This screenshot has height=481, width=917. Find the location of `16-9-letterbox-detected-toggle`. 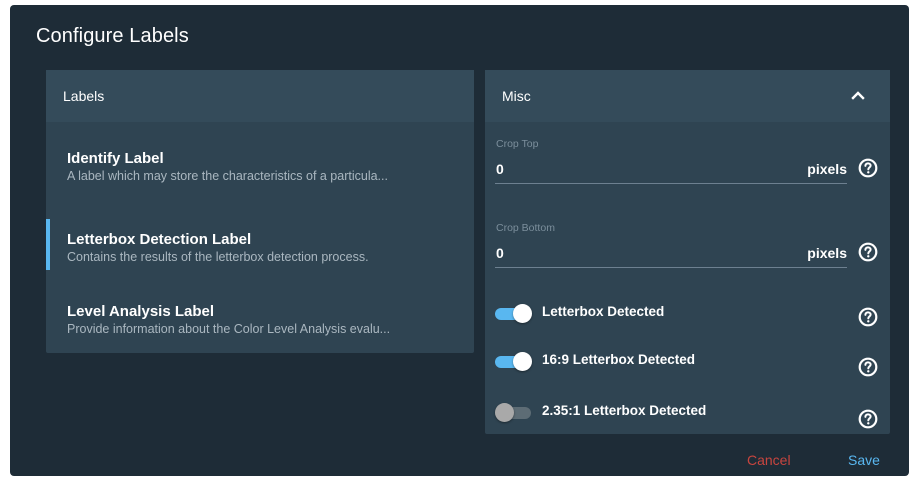

16-9-letterbox-detected-toggle is located at coordinates (514, 361).